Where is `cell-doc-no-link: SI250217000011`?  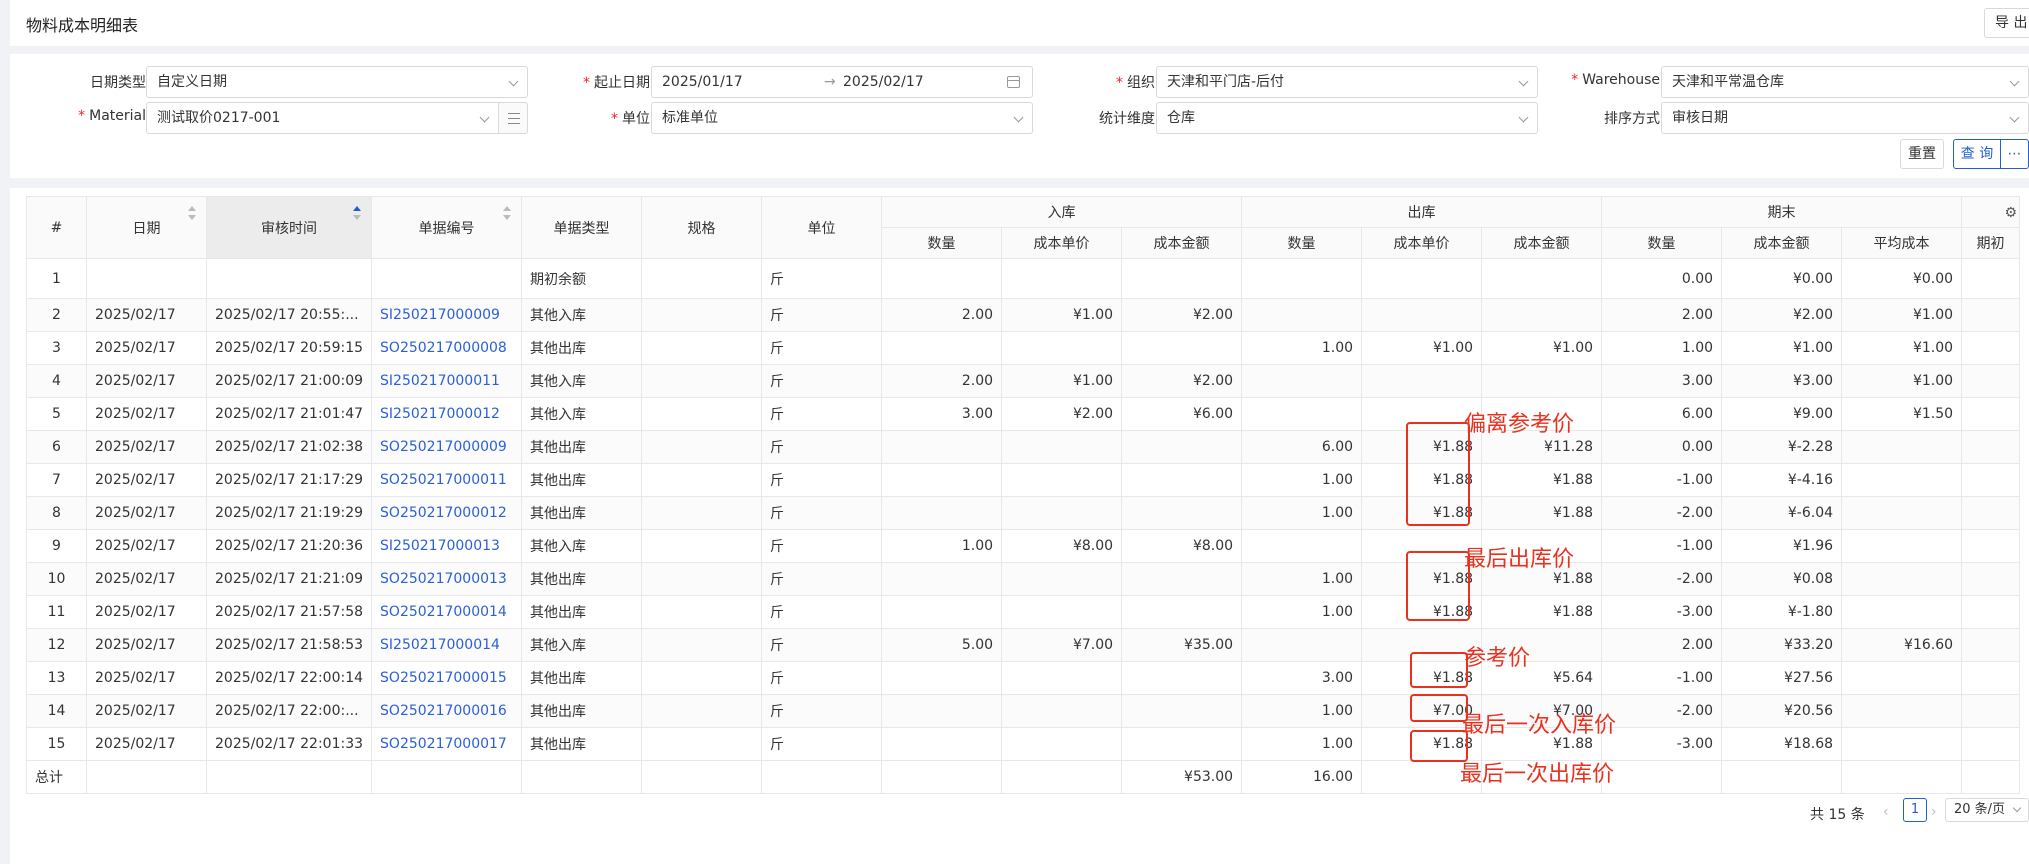 cell-doc-no-link: SI250217000011 is located at coordinates (447, 381).